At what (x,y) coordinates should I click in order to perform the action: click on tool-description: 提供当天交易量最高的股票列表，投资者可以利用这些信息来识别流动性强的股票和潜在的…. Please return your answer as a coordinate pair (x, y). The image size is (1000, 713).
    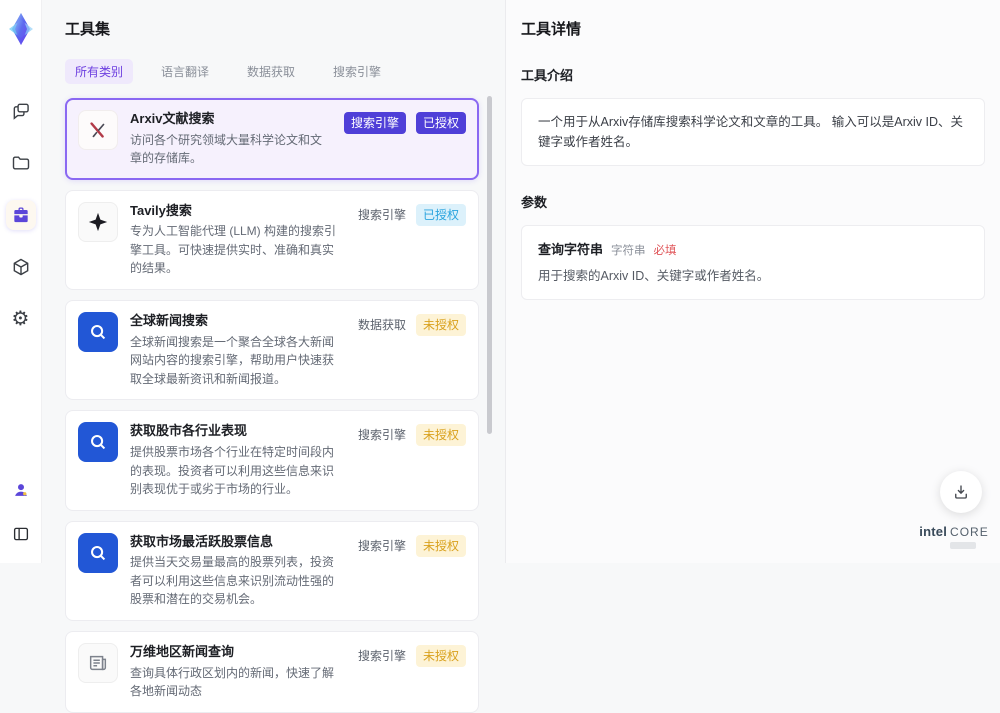
    Looking at the image, I should click on (238, 581).